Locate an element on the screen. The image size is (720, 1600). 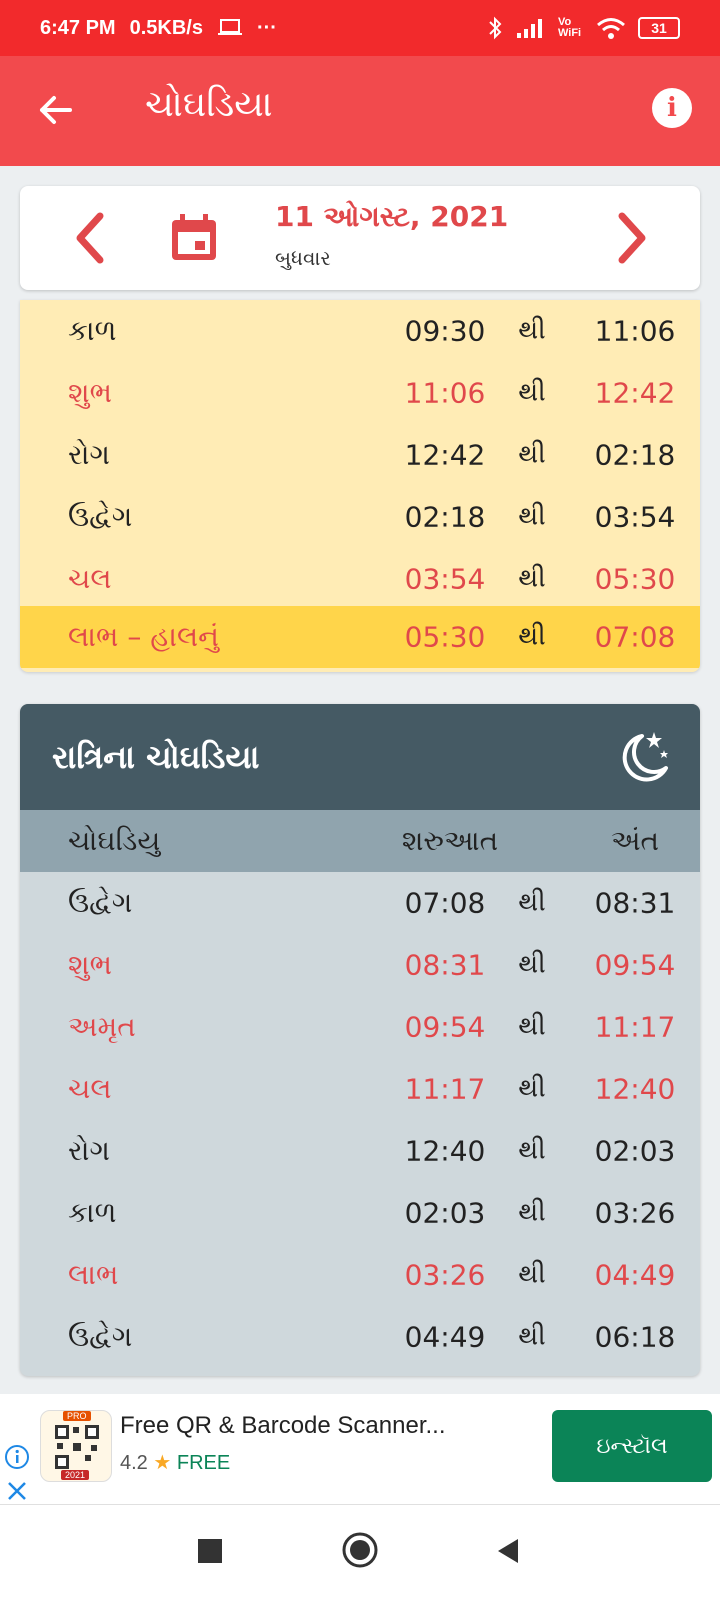
table-row: રોગ 12:42 થી 02:18 is located at coordinates (360, 455).